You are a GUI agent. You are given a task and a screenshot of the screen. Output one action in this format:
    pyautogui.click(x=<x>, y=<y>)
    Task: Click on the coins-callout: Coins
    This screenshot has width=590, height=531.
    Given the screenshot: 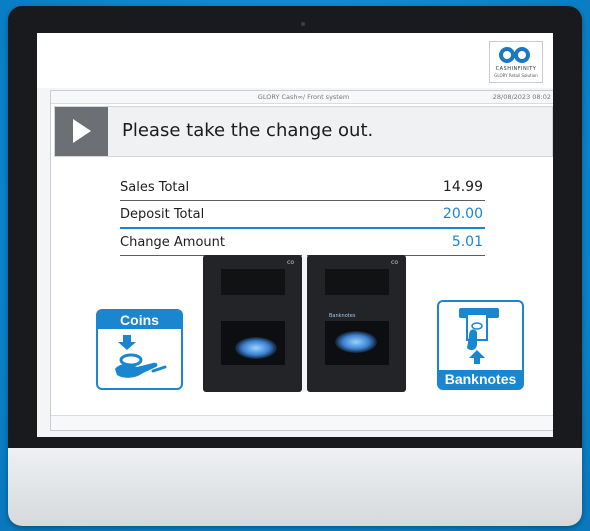 What is the action you would take?
    pyautogui.click(x=139, y=349)
    